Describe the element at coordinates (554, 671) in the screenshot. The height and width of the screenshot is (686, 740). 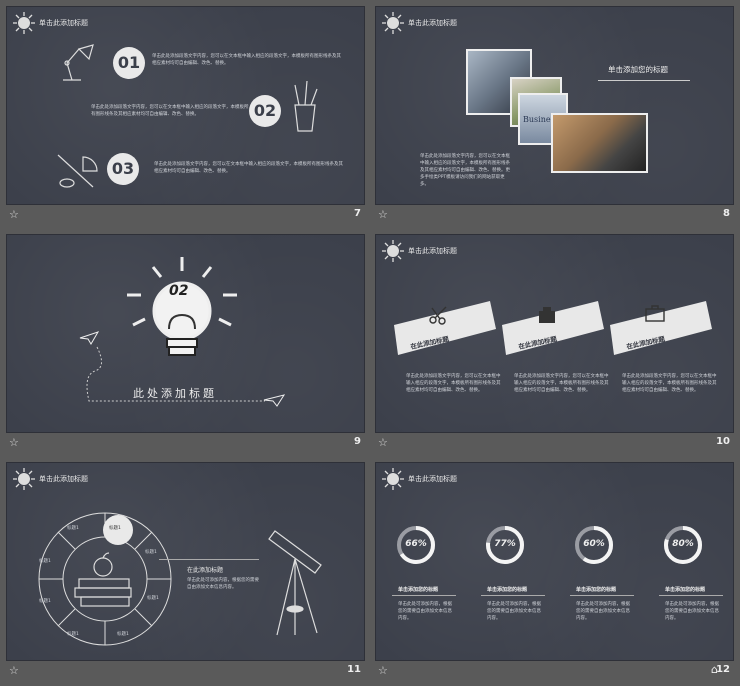
I see `slide-footer: ☆ 12 ⌂` at that location.